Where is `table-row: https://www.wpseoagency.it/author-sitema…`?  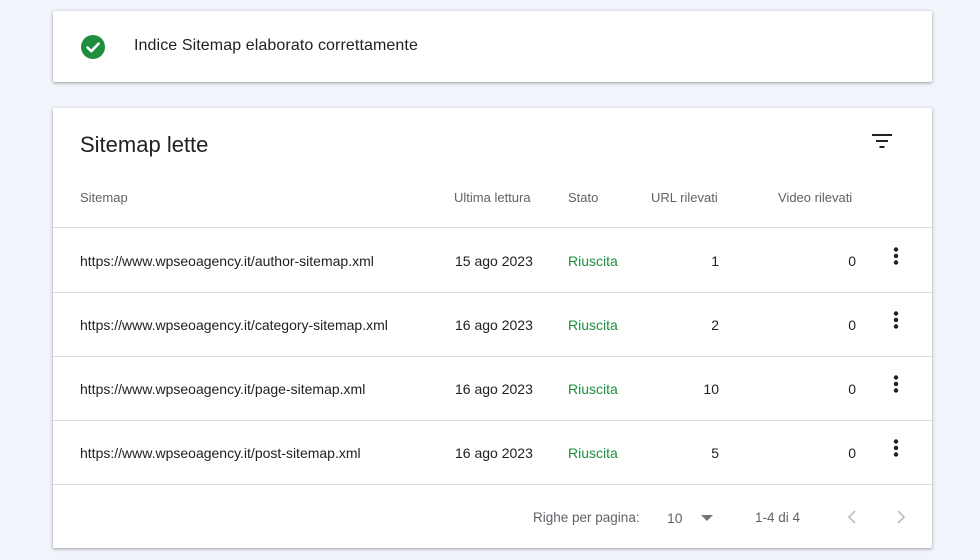 table-row: https://www.wpseoagency.it/author-sitema… is located at coordinates (492, 261).